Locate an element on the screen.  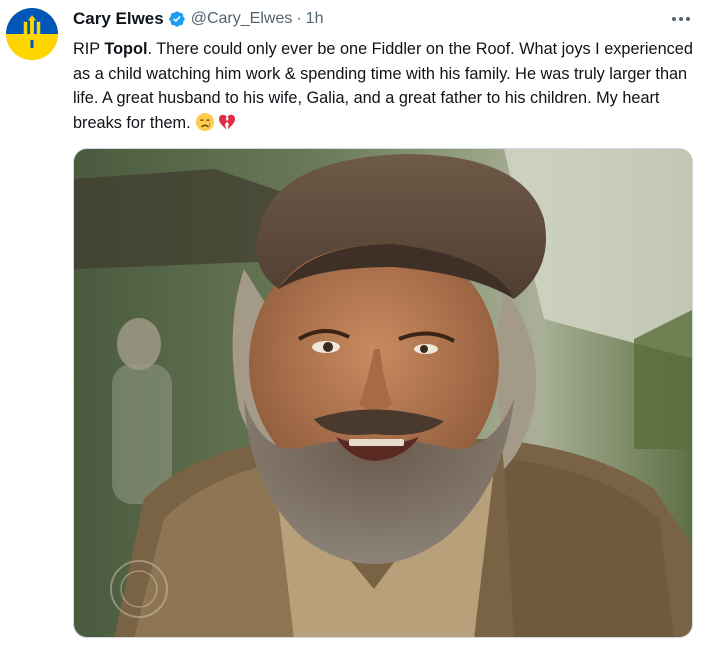
more-horizontal-icon is located at coordinates (681, 19).